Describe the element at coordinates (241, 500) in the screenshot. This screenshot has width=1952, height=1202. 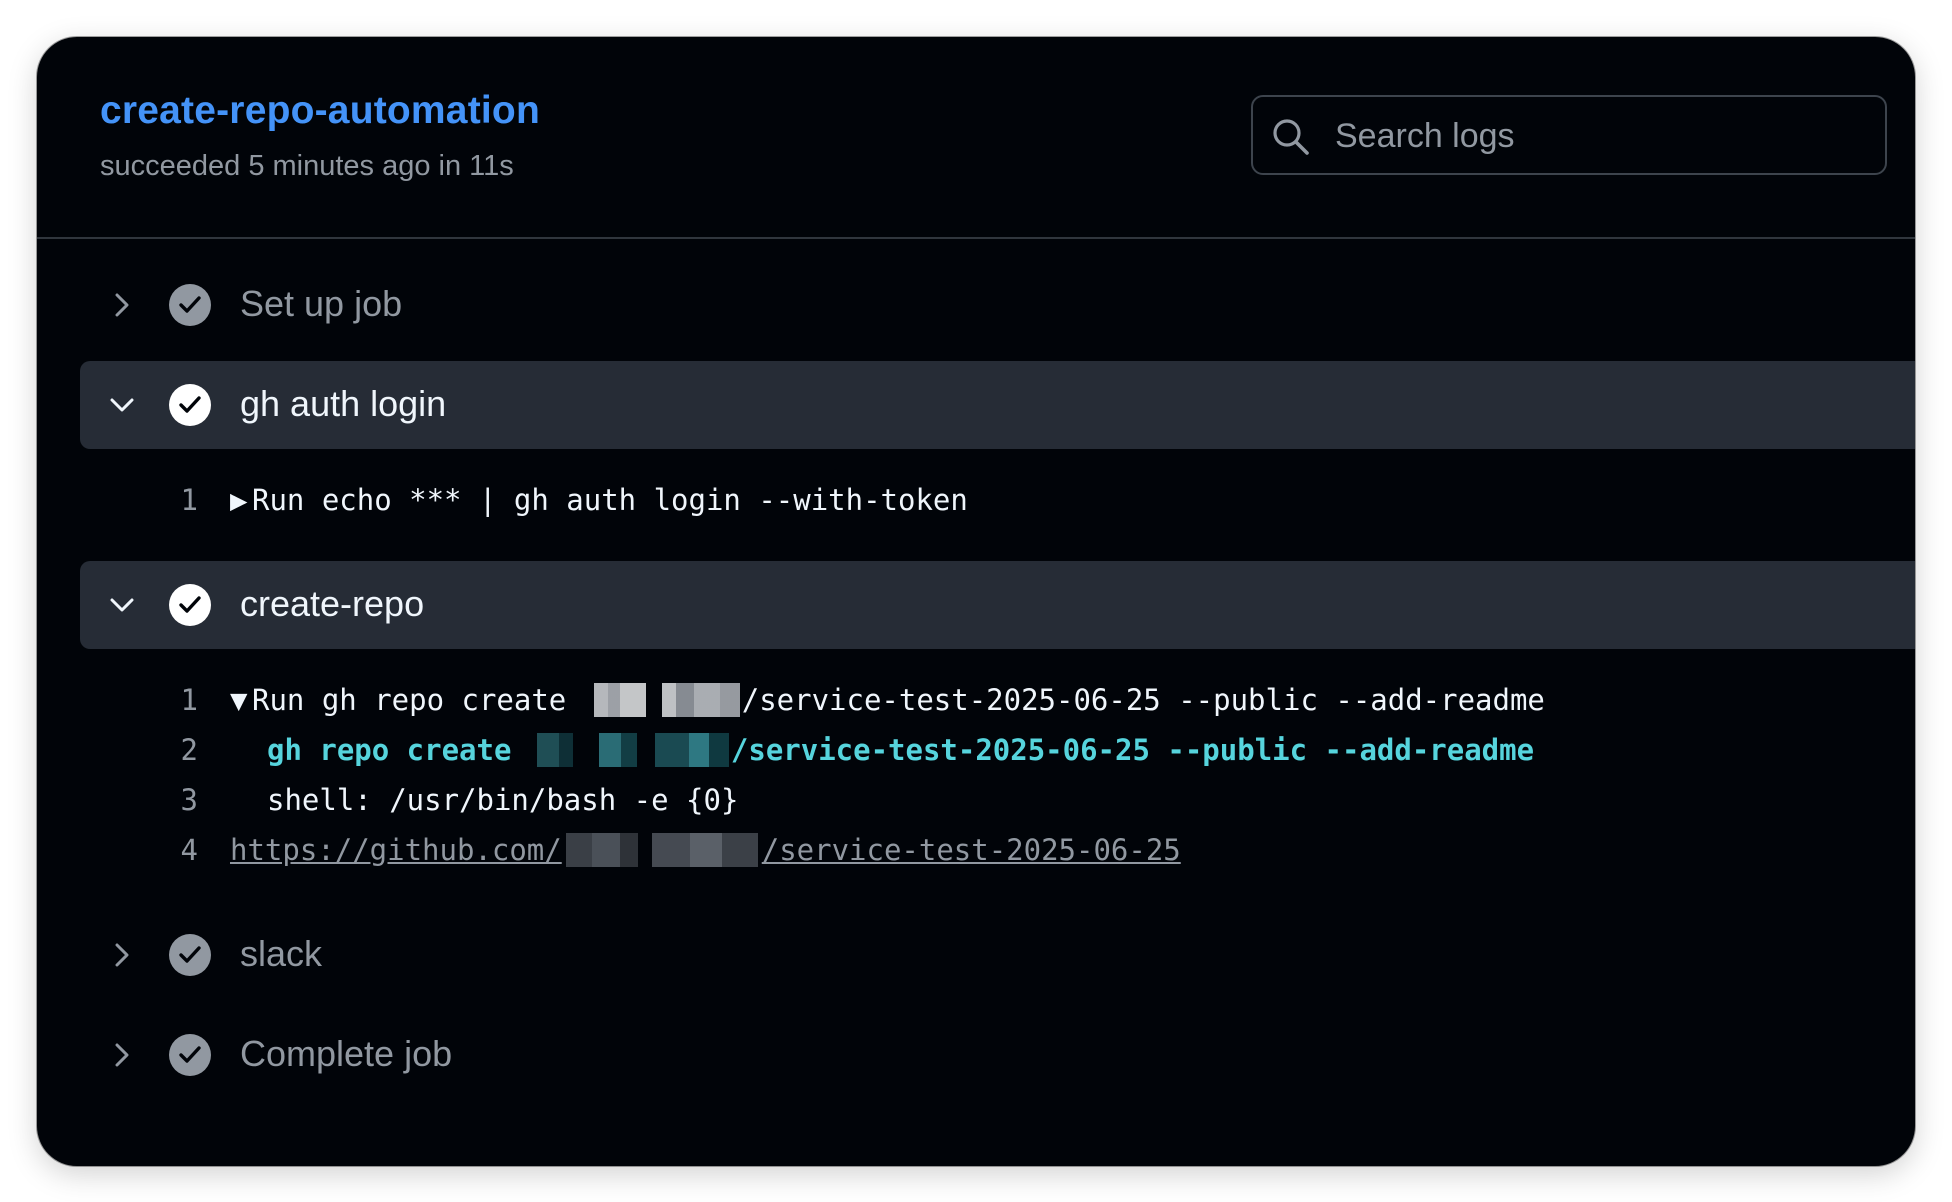
I see `triangle-right-icon: ▶` at that location.